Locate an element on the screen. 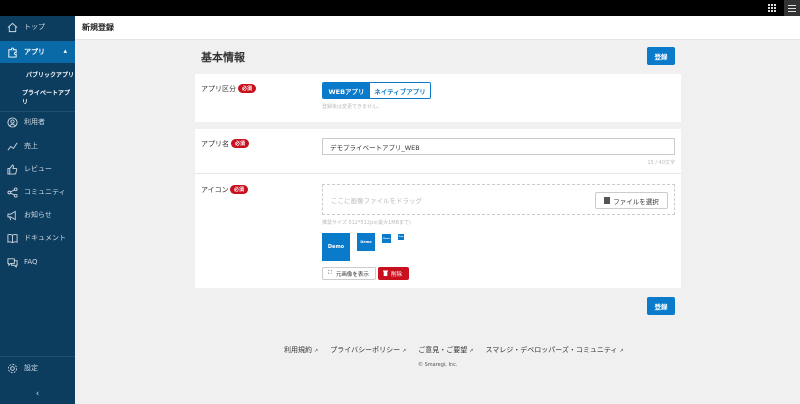 The height and width of the screenshot is (404, 800). footer-link-terms: 利用規約 ↗ is located at coordinates (301, 350).